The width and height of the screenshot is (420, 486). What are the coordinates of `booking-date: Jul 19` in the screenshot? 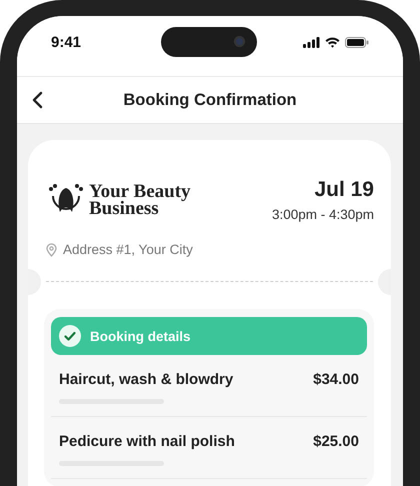 It's located at (343, 190).